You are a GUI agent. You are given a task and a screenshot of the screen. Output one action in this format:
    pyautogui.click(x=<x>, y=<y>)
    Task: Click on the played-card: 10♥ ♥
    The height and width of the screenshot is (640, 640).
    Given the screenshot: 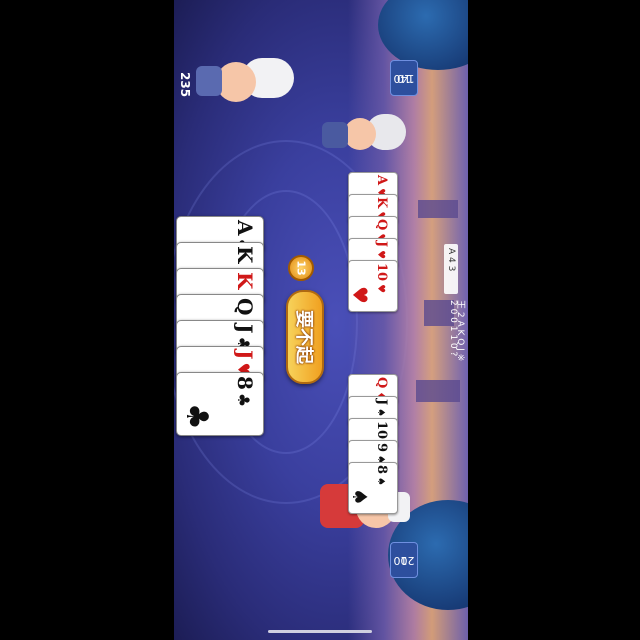 What is the action you would take?
    pyautogui.click(x=373, y=286)
    